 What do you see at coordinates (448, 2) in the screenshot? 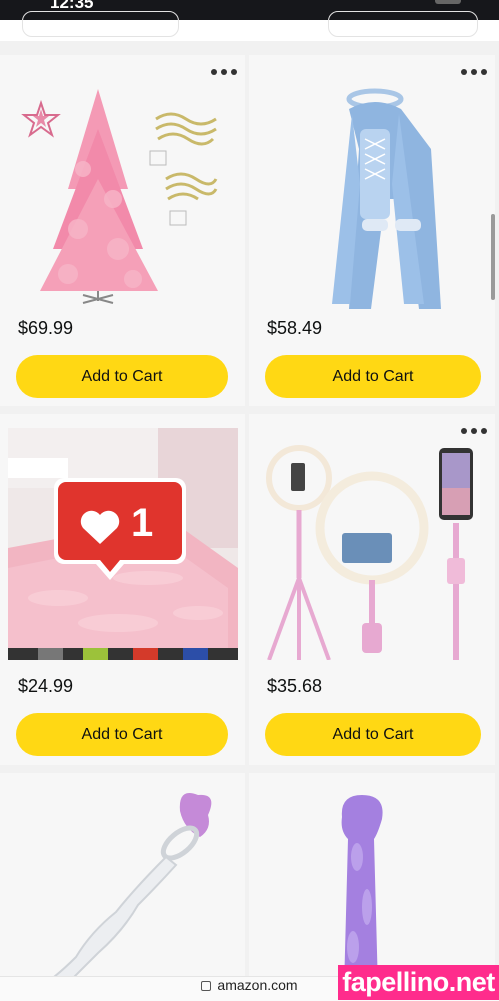
I see `battery-icon` at bounding box center [448, 2].